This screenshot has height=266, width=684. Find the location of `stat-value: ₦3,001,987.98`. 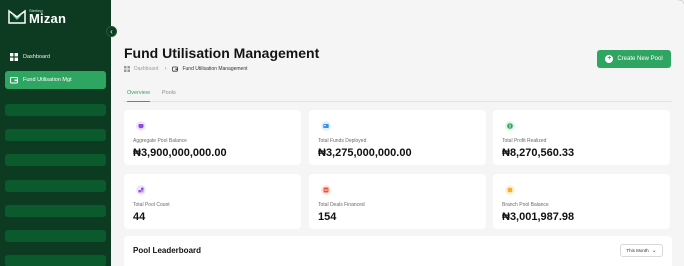

stat-value: ₦3,001,987.98 is located at coordinates (538, 217).